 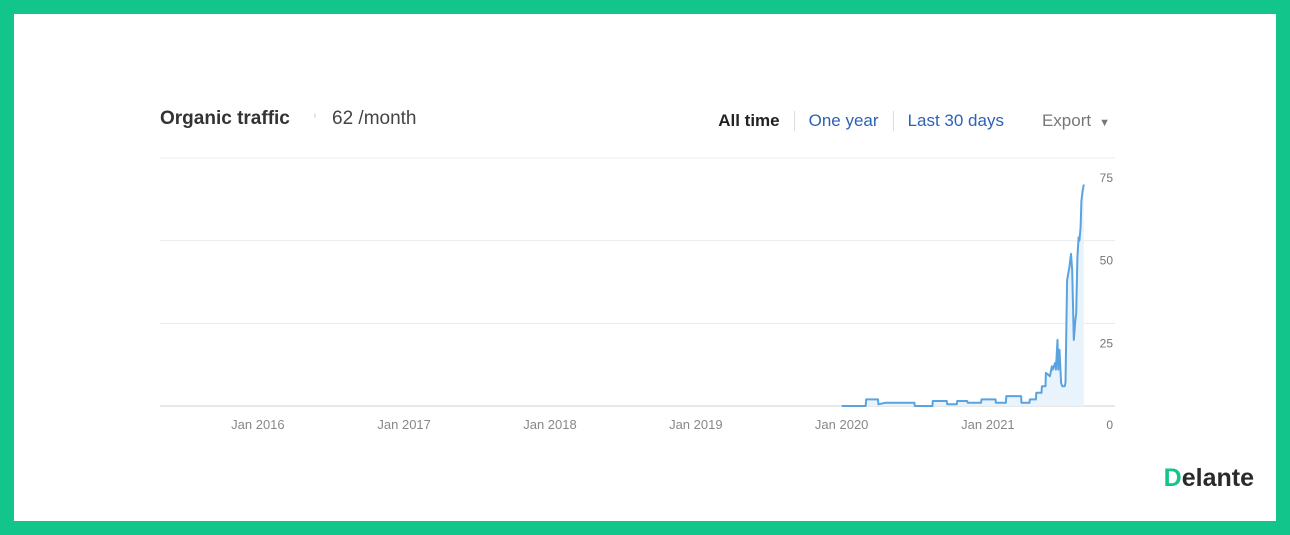 I want to click on delante-logo: Delante, so click(x=1209, y=478).